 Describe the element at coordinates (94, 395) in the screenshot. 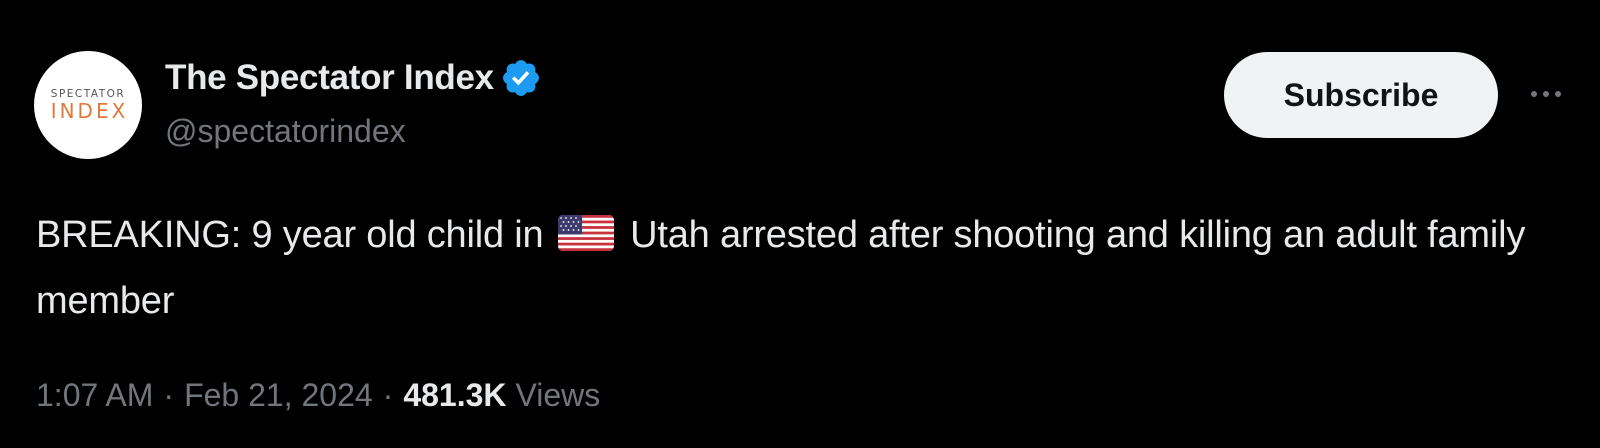

I see `tweet-time: 1:07 AM` at that location.